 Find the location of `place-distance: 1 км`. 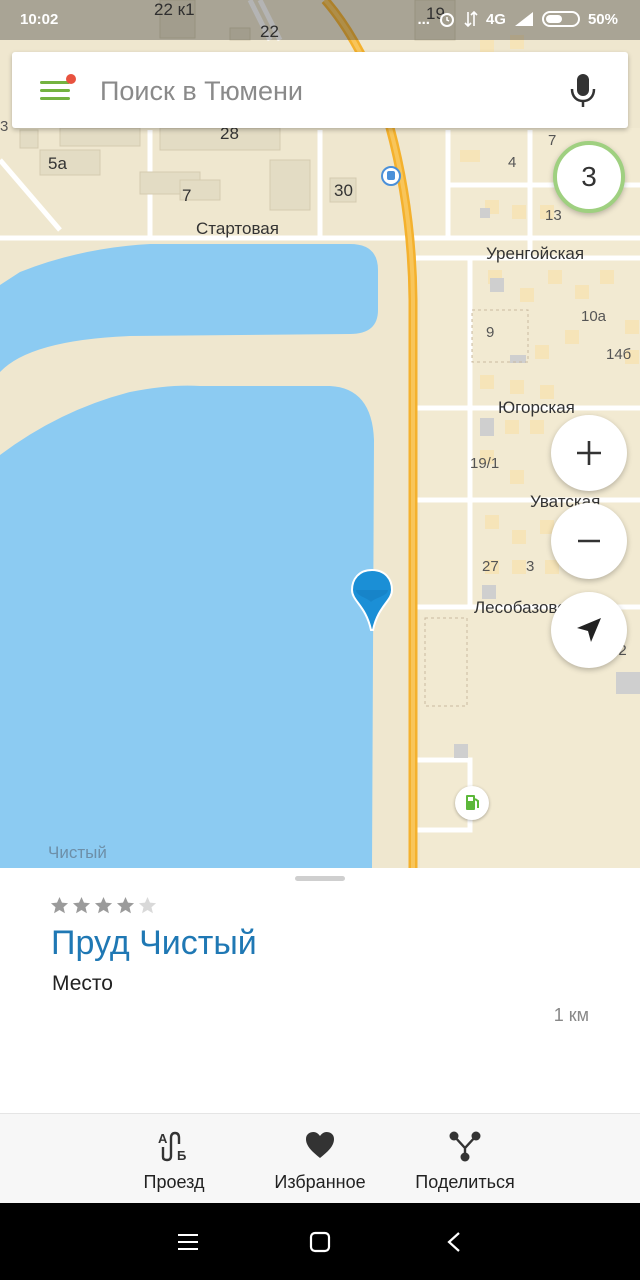

place-distance: 1 км is located at coordinates (571, 1015).